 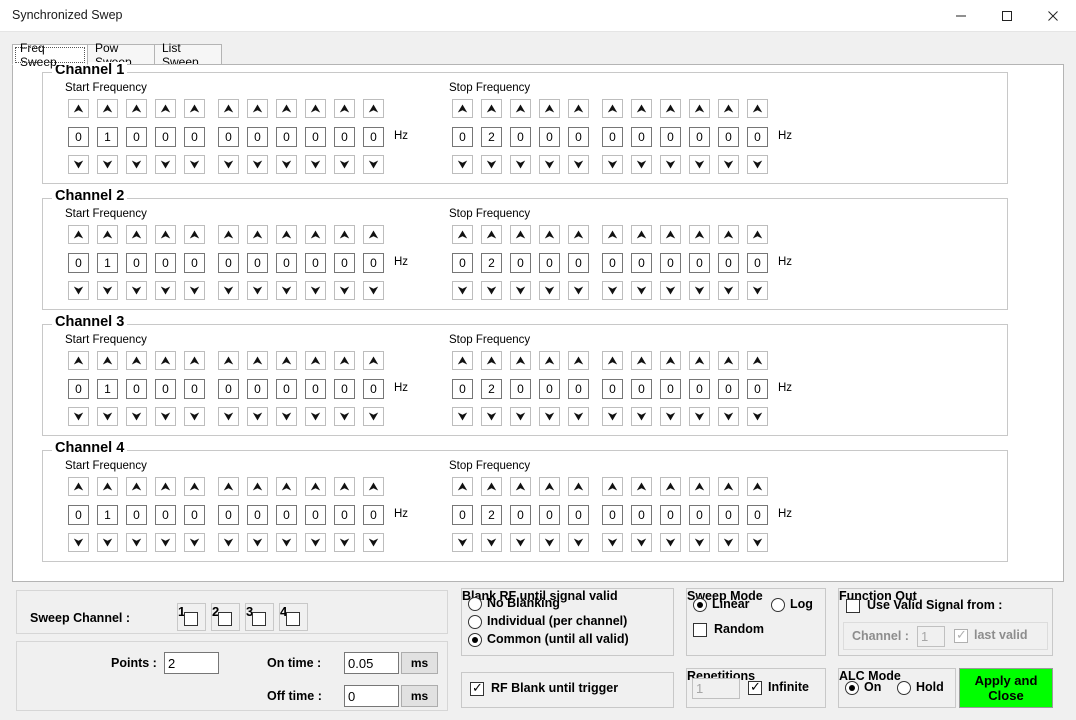 What do you see at coordinates (477, 688) in the screenshot?
I see `rf-blank-trigger-checkbox: ✓` at bounding box center [477, 688].